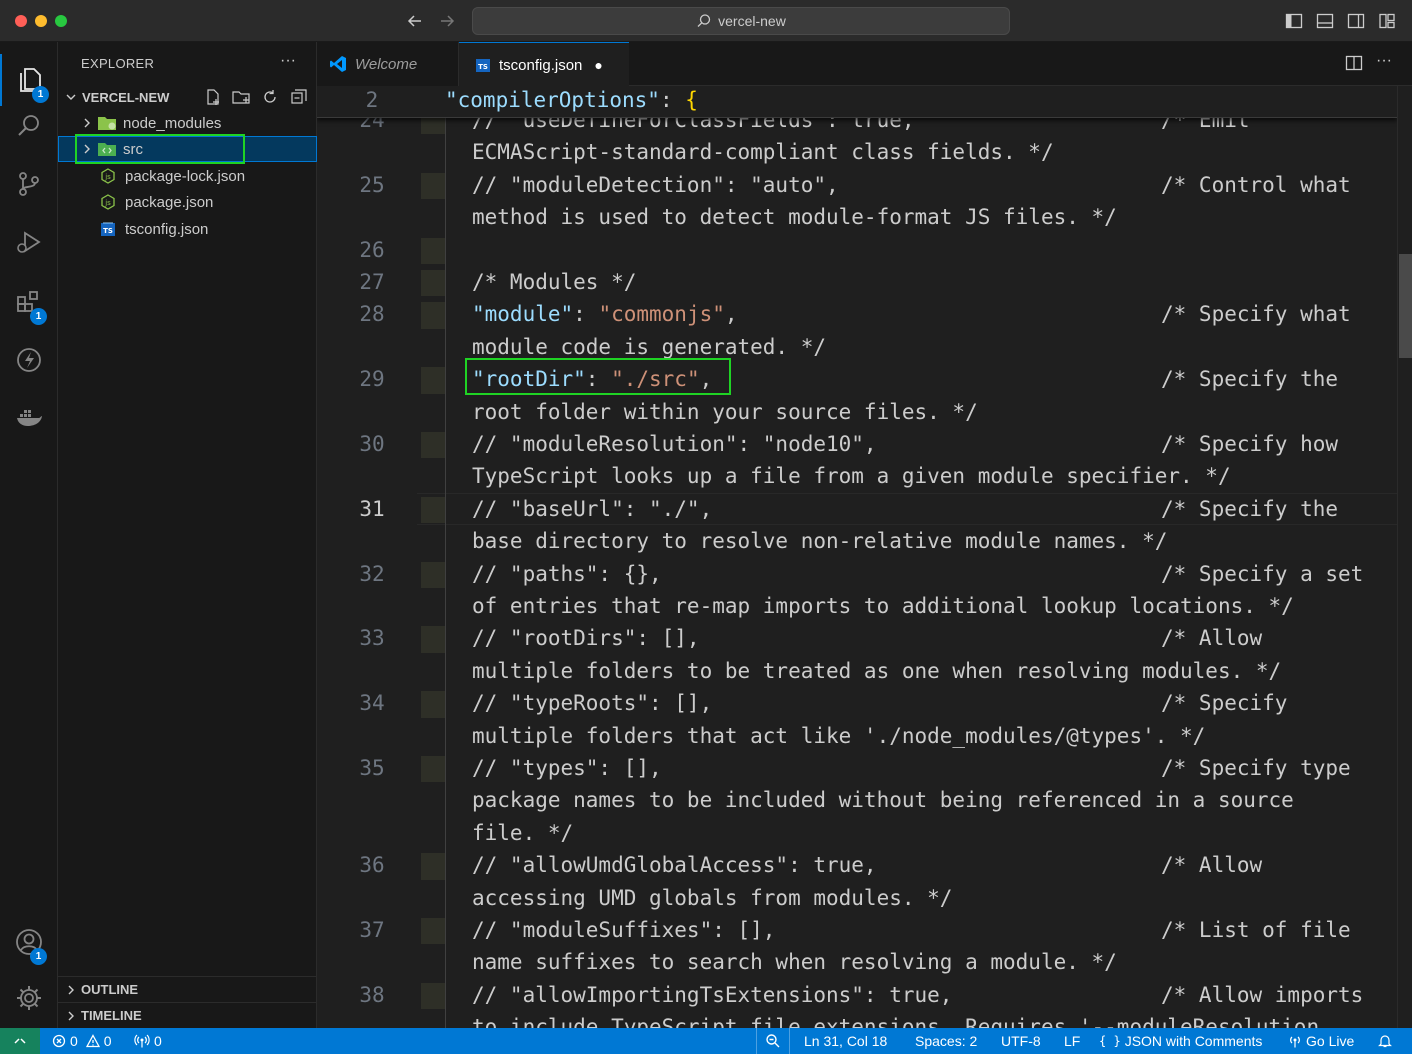  Describe the element at coordinates (592, 379) in the screenshot. I see `code-line: "rootDir": "./src",` at that location.